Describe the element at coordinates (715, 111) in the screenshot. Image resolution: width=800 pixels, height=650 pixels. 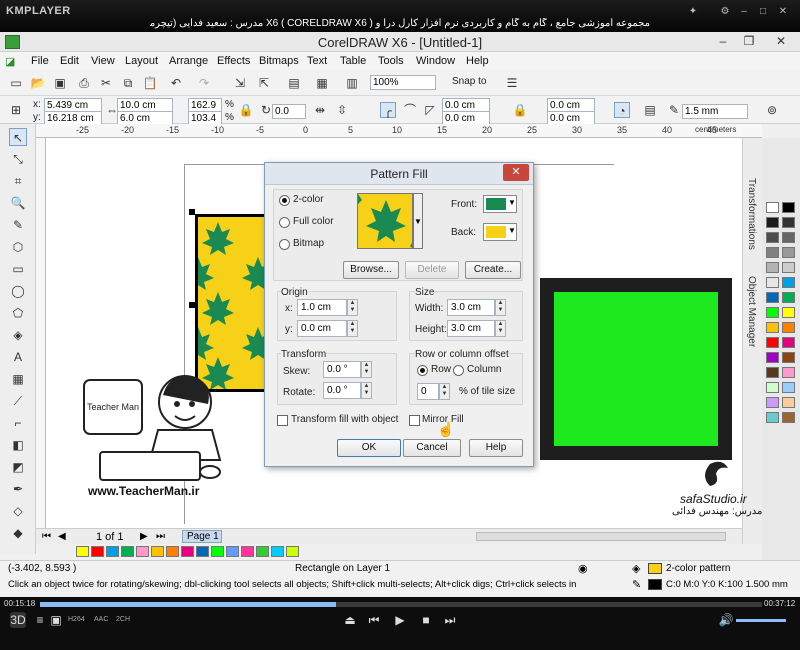
I see `outline-width-select: 1.5 mm` at that location.